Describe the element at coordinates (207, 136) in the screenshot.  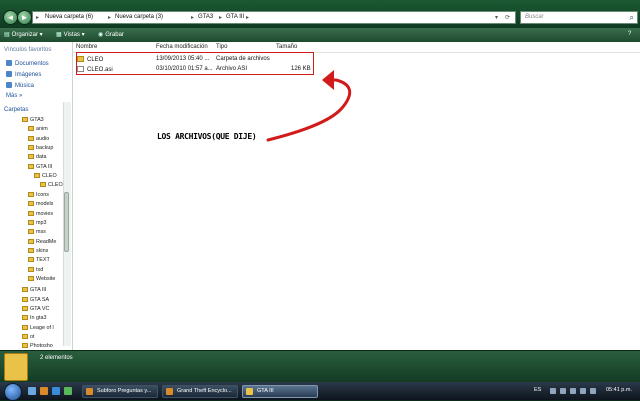
I see `annotation-text: LOS ARCHIVOS(QUE DIJE)` at that location.